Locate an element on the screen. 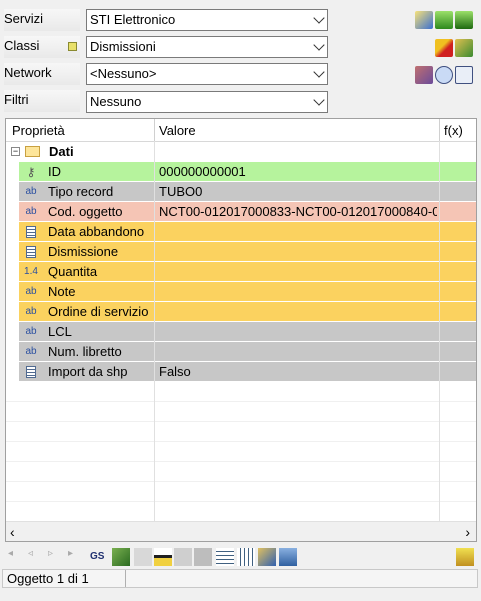 The image size is (481, 601). property-name: Import da shp is located at coordinates (88, 371).